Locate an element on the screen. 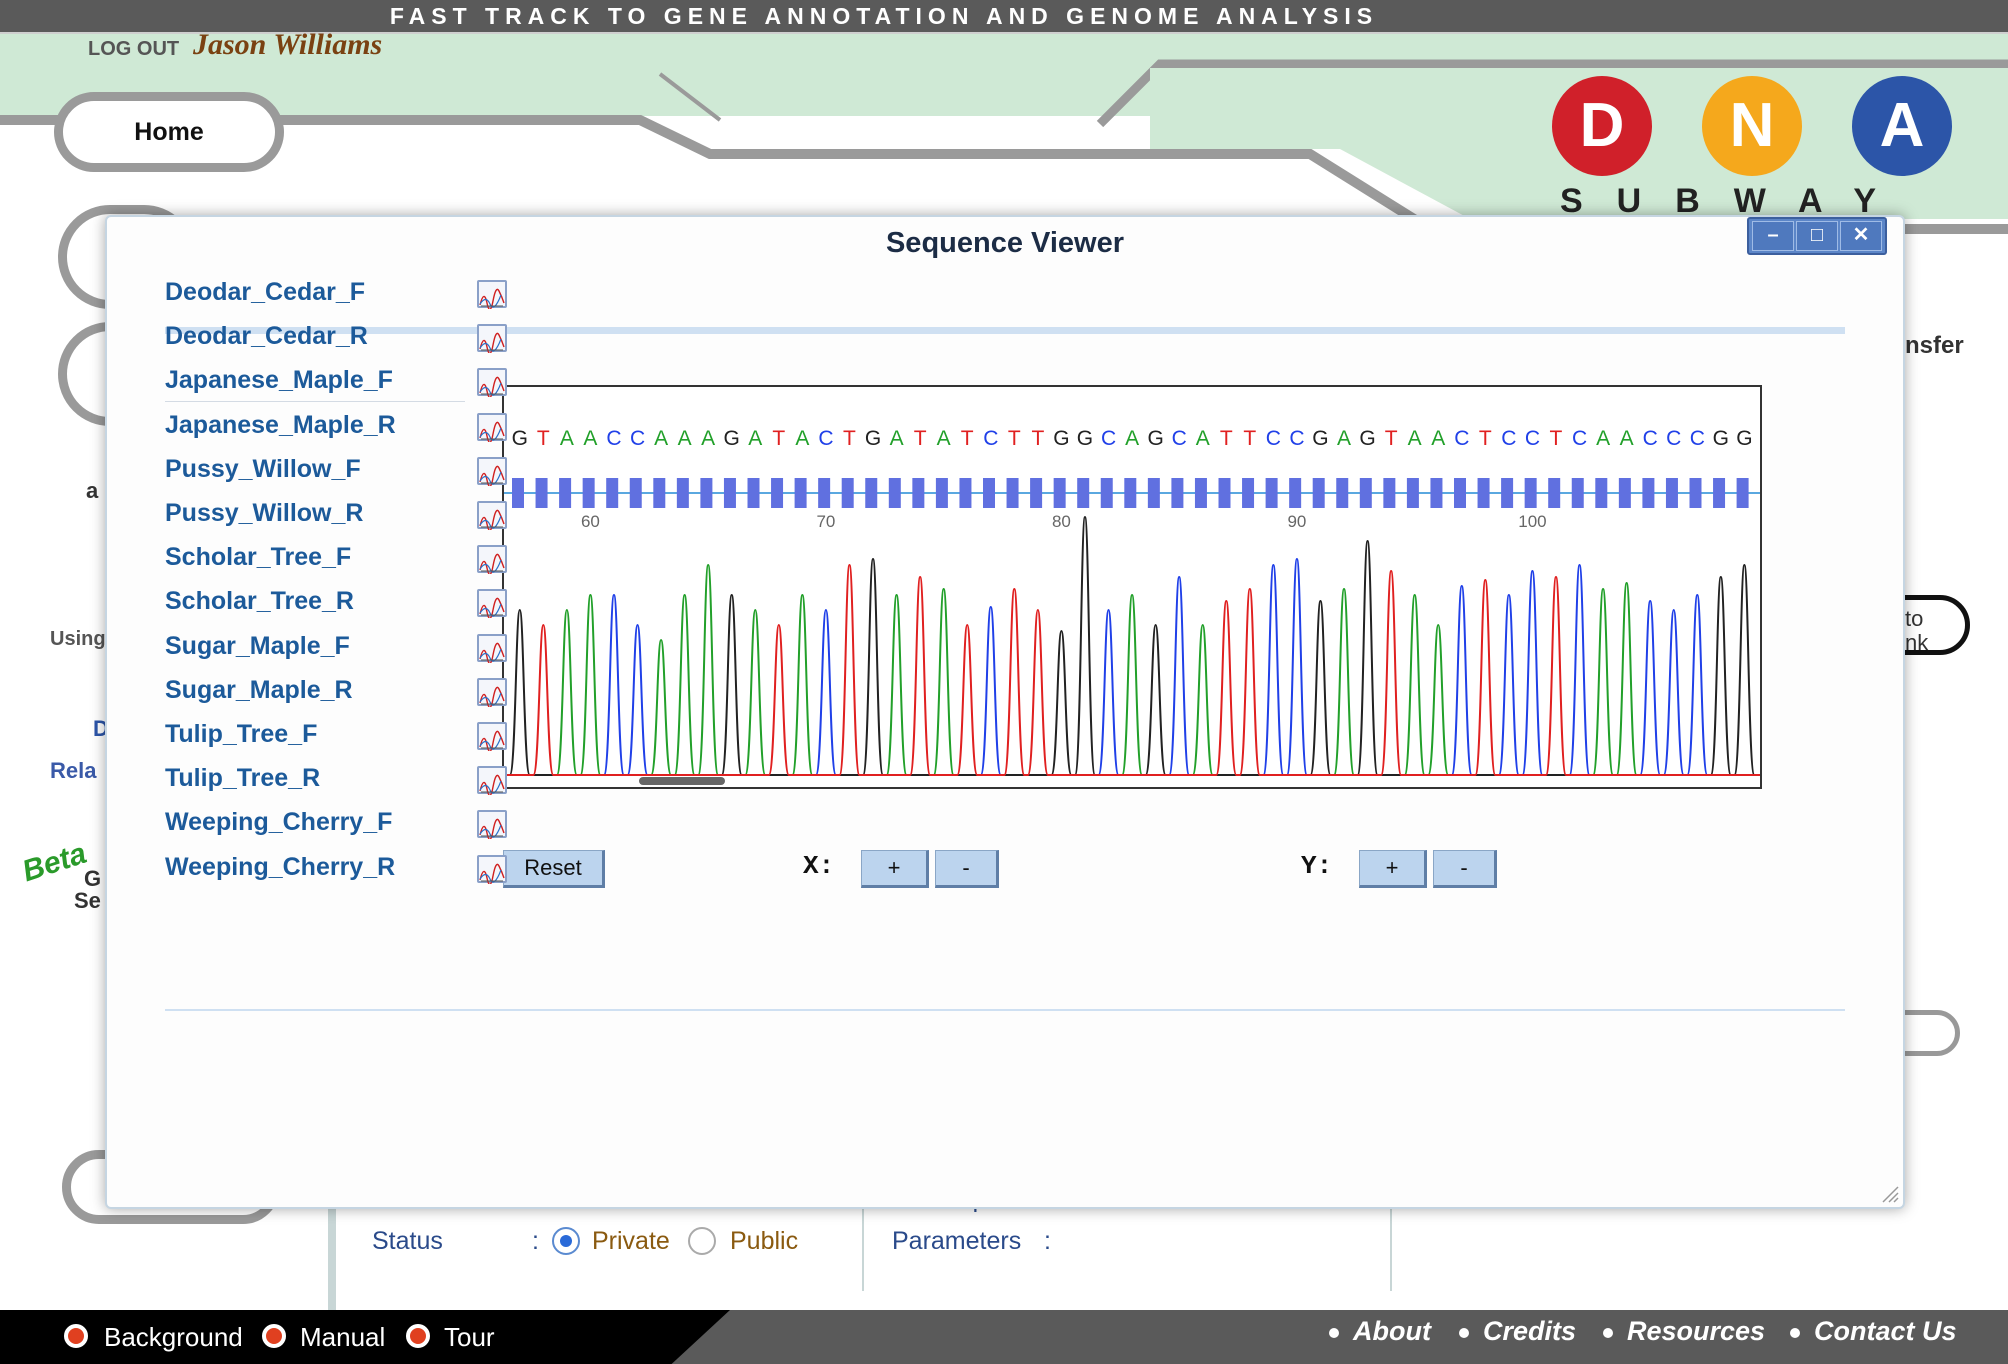 This screenshot has height=1364, width=2008. sequence-name: Japanese_Maple_F is located at coordinates (279, 380).